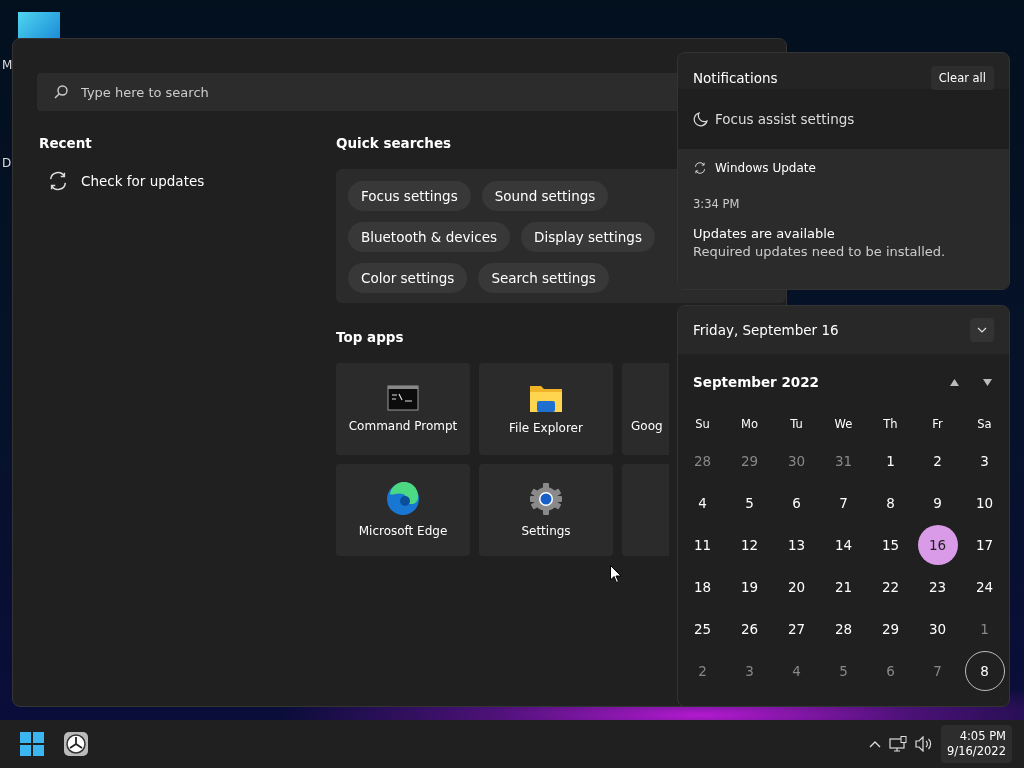 Image resolution: width=1024 pixels, height=768 pixels. Describe the element at coordinates (701, 119) in the screenshot. I see `moon-icon` at that location.